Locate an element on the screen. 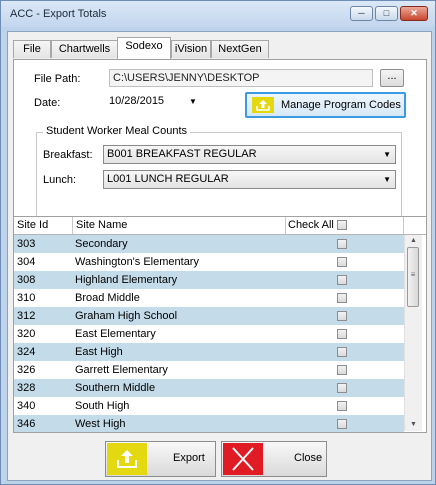 This screenshot has height=485, width=436. tab-file: File is located at coordinates (32, 49).